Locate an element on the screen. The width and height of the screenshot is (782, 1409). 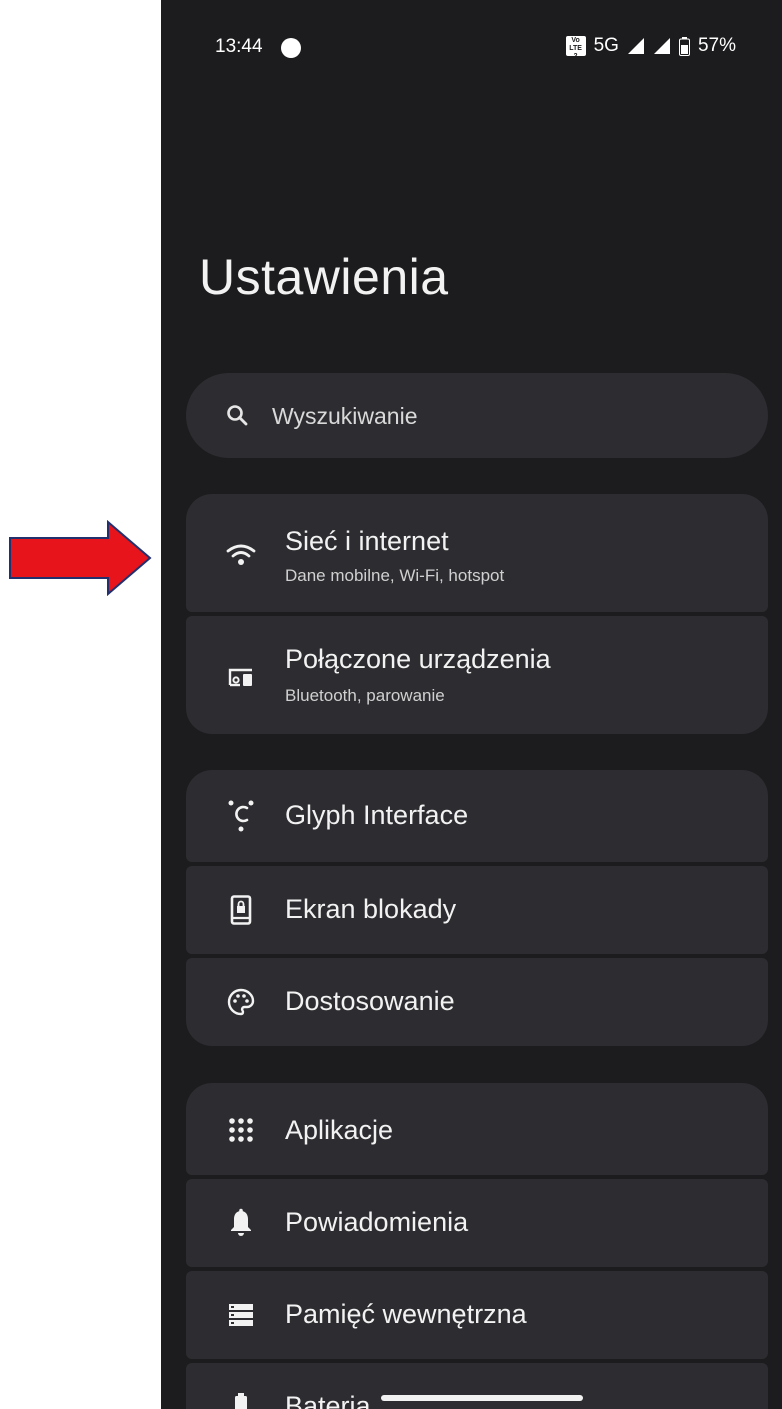
connected-devices-icon is located at coordinates (241, 677).